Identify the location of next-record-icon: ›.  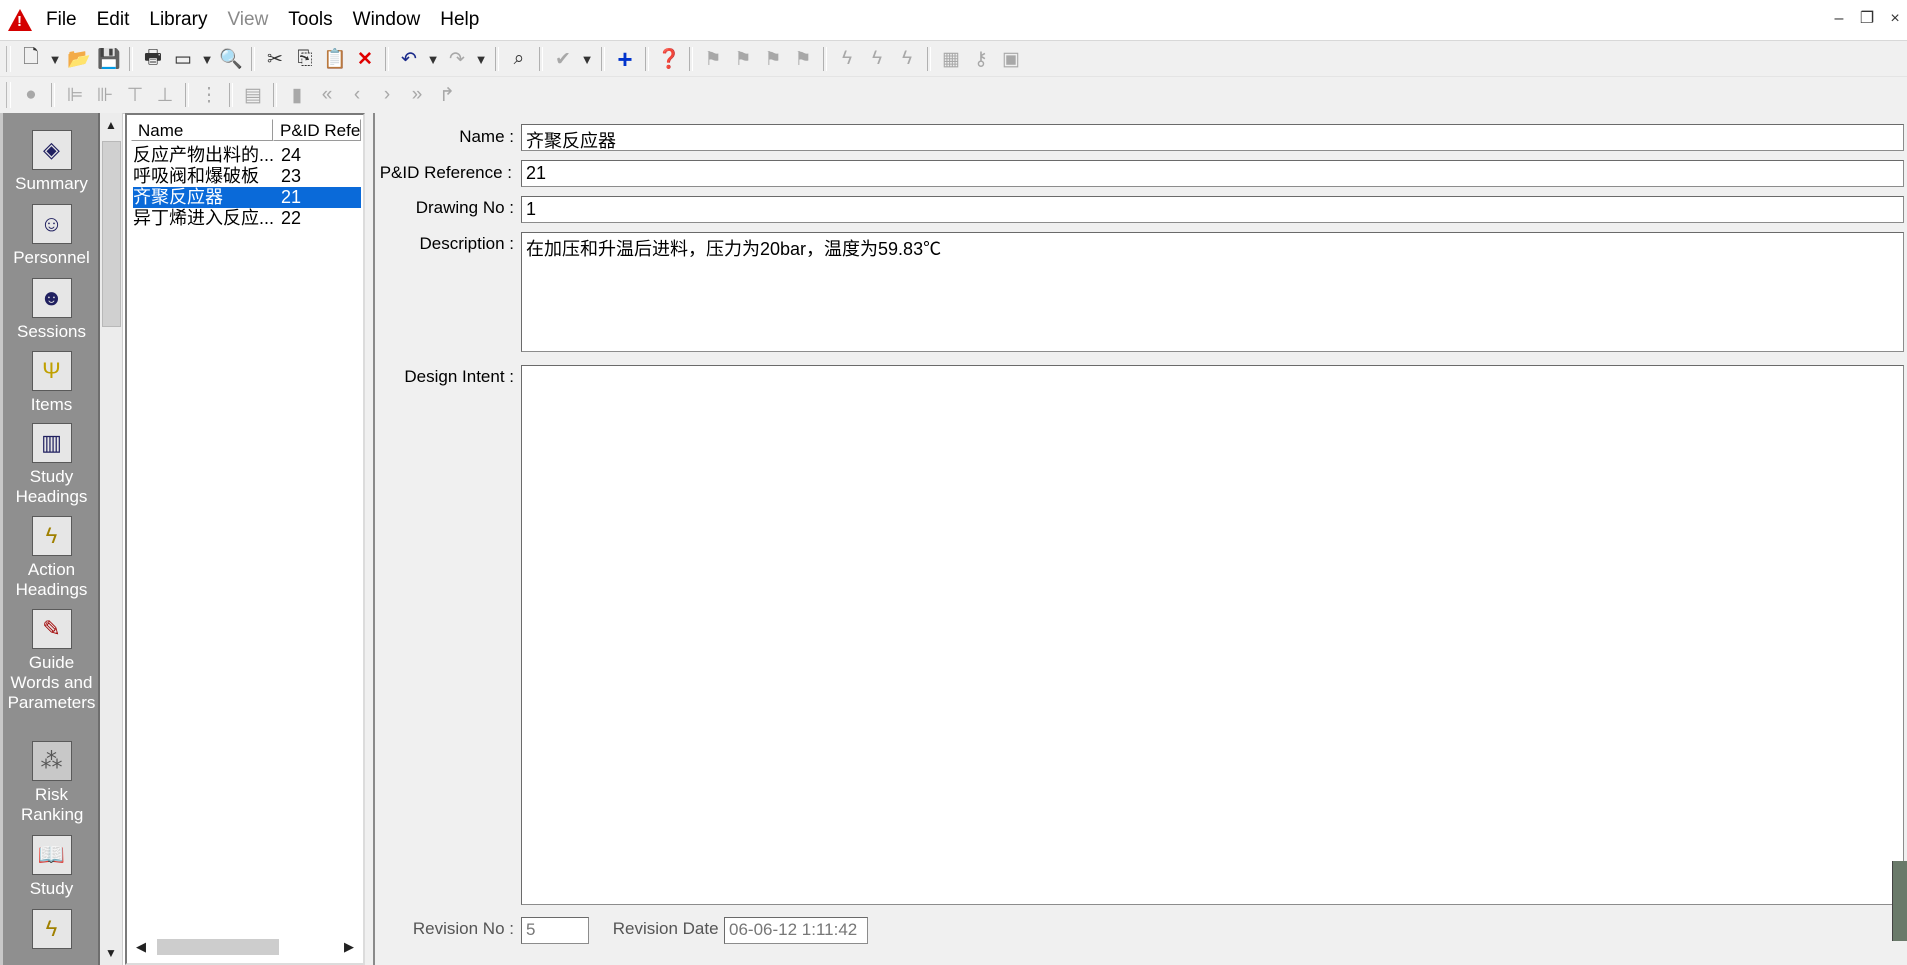
(387, 95).